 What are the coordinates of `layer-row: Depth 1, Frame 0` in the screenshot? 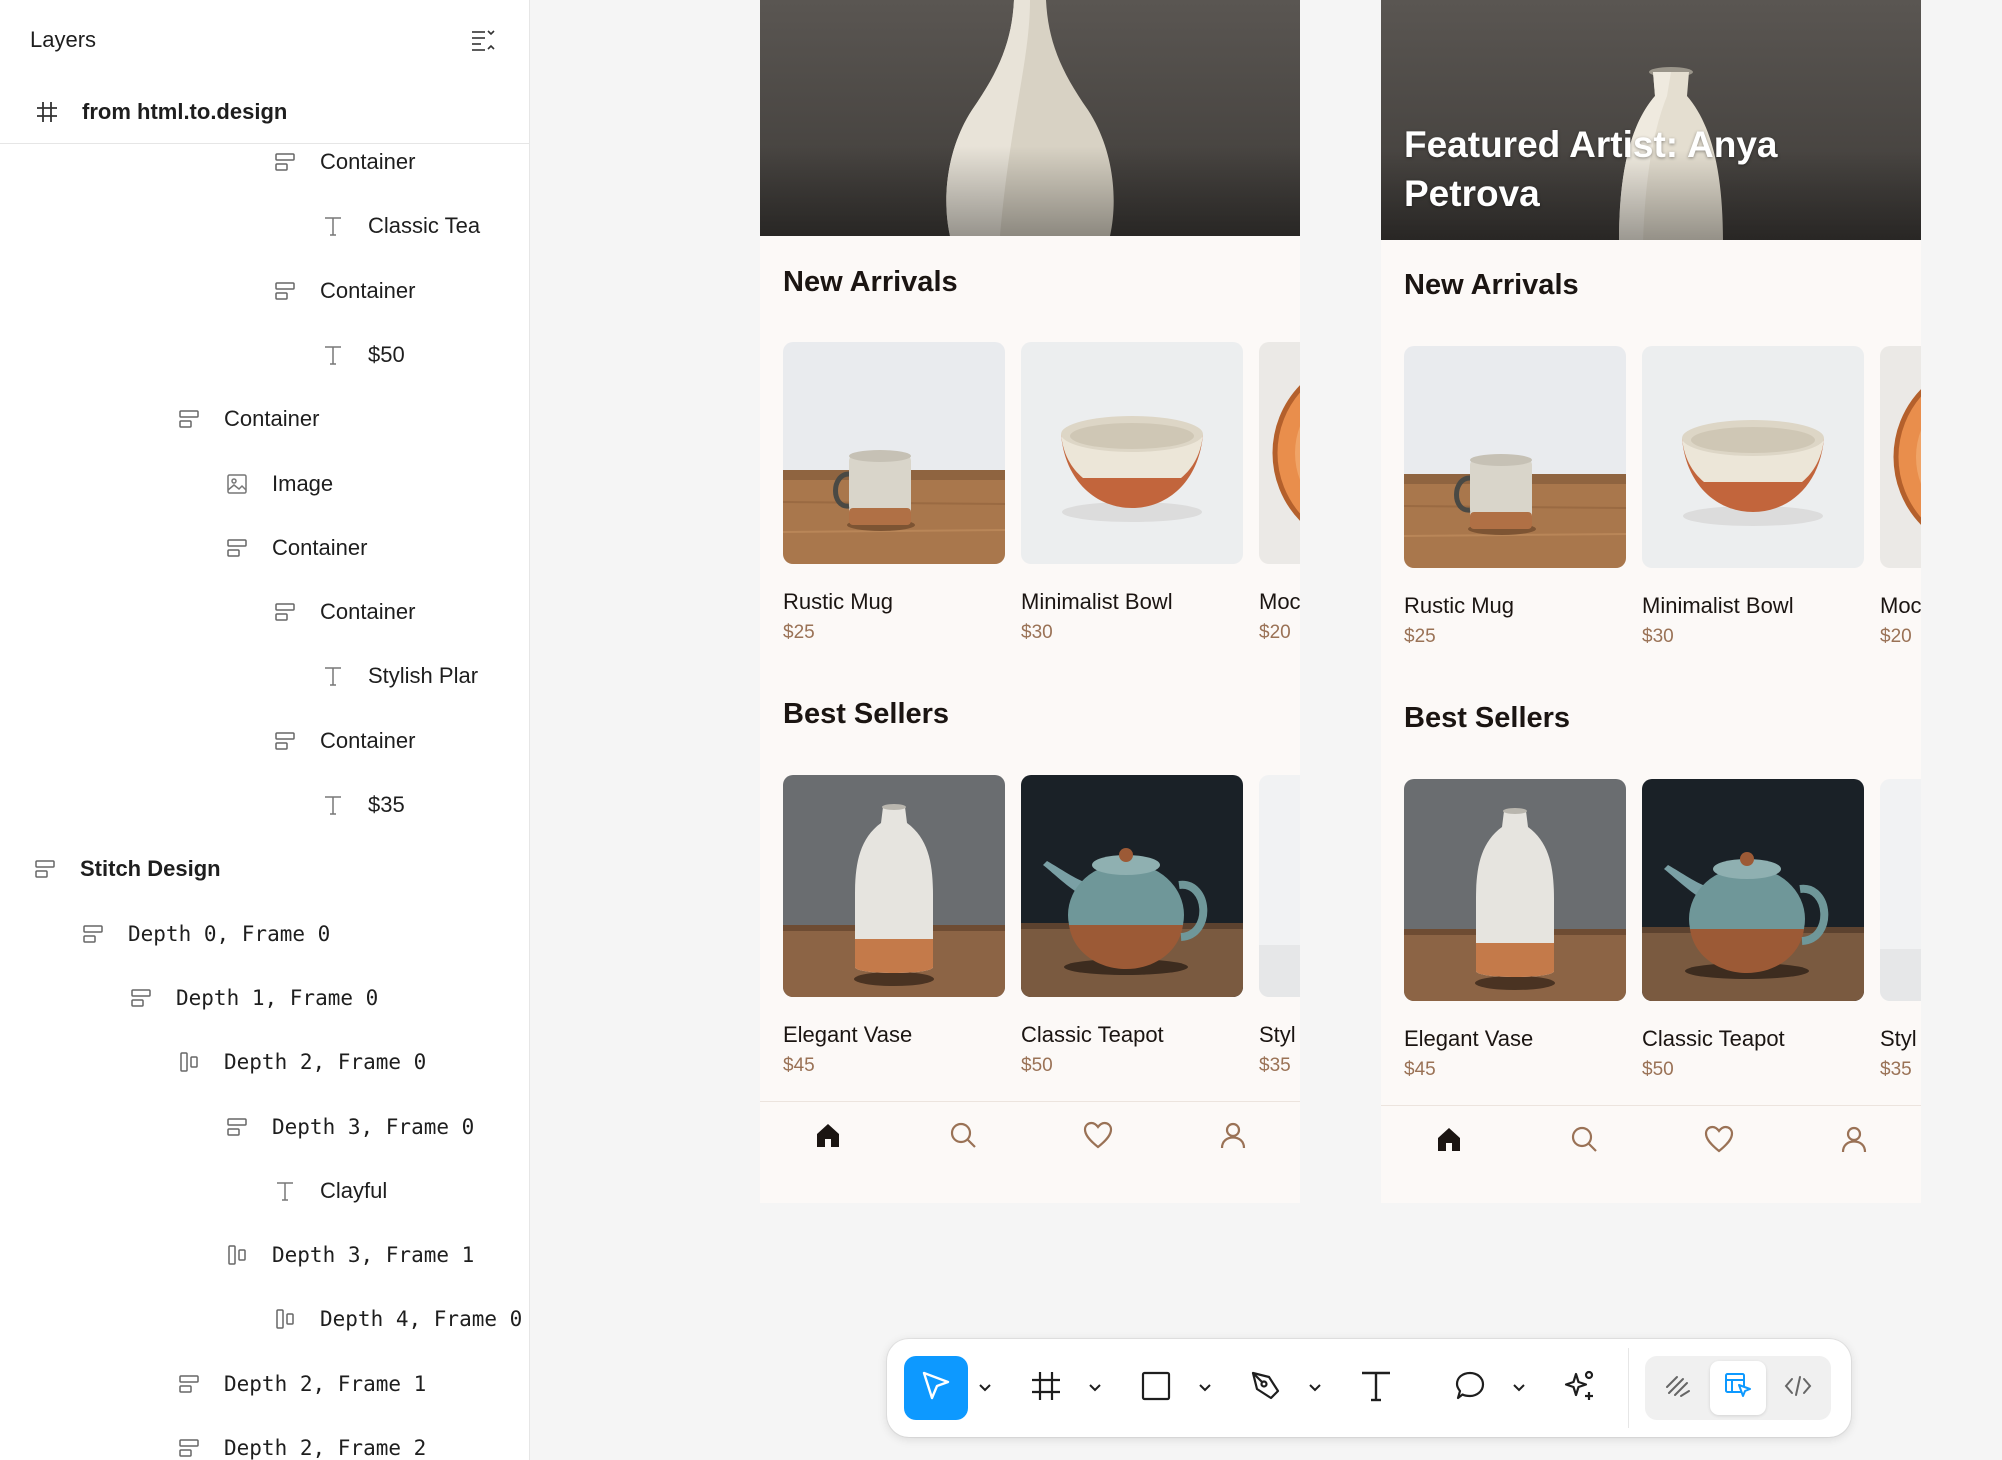 It's located at (264, 998).